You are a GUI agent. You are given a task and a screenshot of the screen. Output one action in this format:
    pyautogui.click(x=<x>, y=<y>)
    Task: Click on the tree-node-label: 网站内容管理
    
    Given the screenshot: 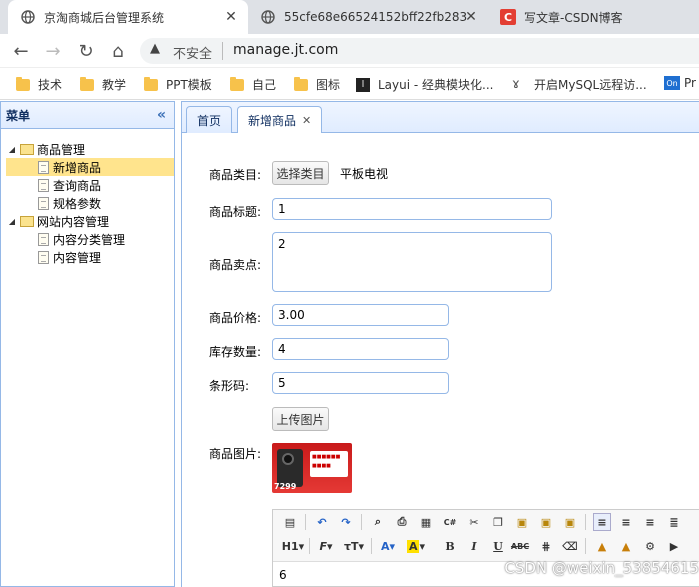 What is the action you would take?
    pyautogui.click(x=73, y=221)
    